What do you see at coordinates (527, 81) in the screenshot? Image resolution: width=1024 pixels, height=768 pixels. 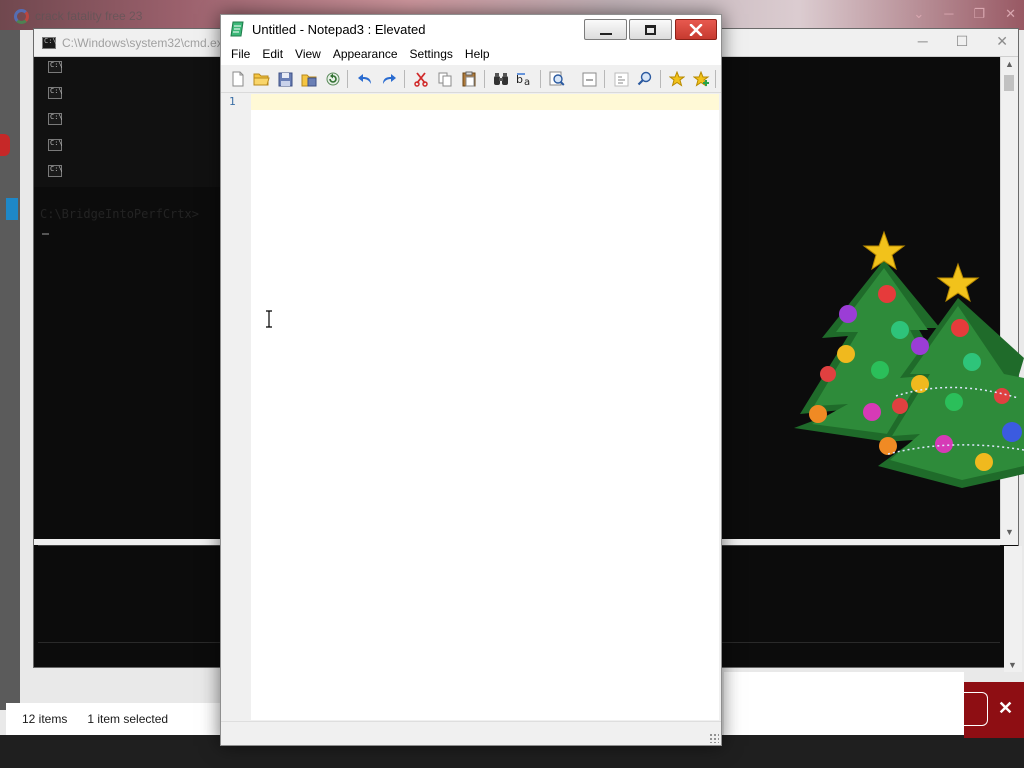 I see `svg-text: a` at bounding box center [527, 81].